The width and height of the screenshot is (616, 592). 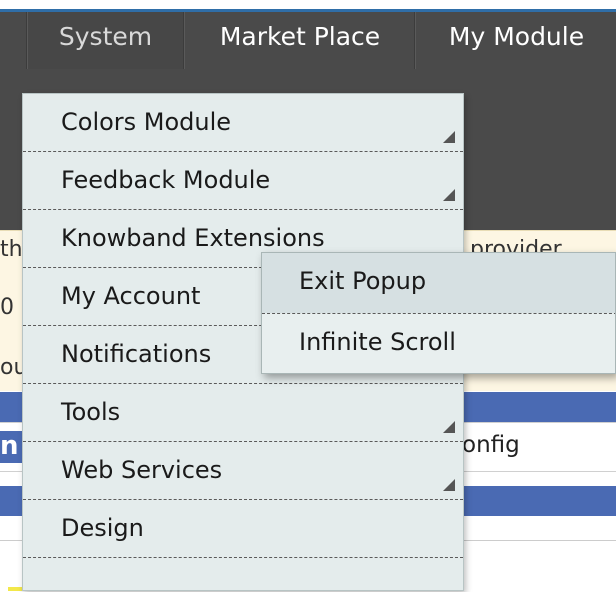 I want to click on menu-item-label: Feedback Module, so click(x=166, y=180).